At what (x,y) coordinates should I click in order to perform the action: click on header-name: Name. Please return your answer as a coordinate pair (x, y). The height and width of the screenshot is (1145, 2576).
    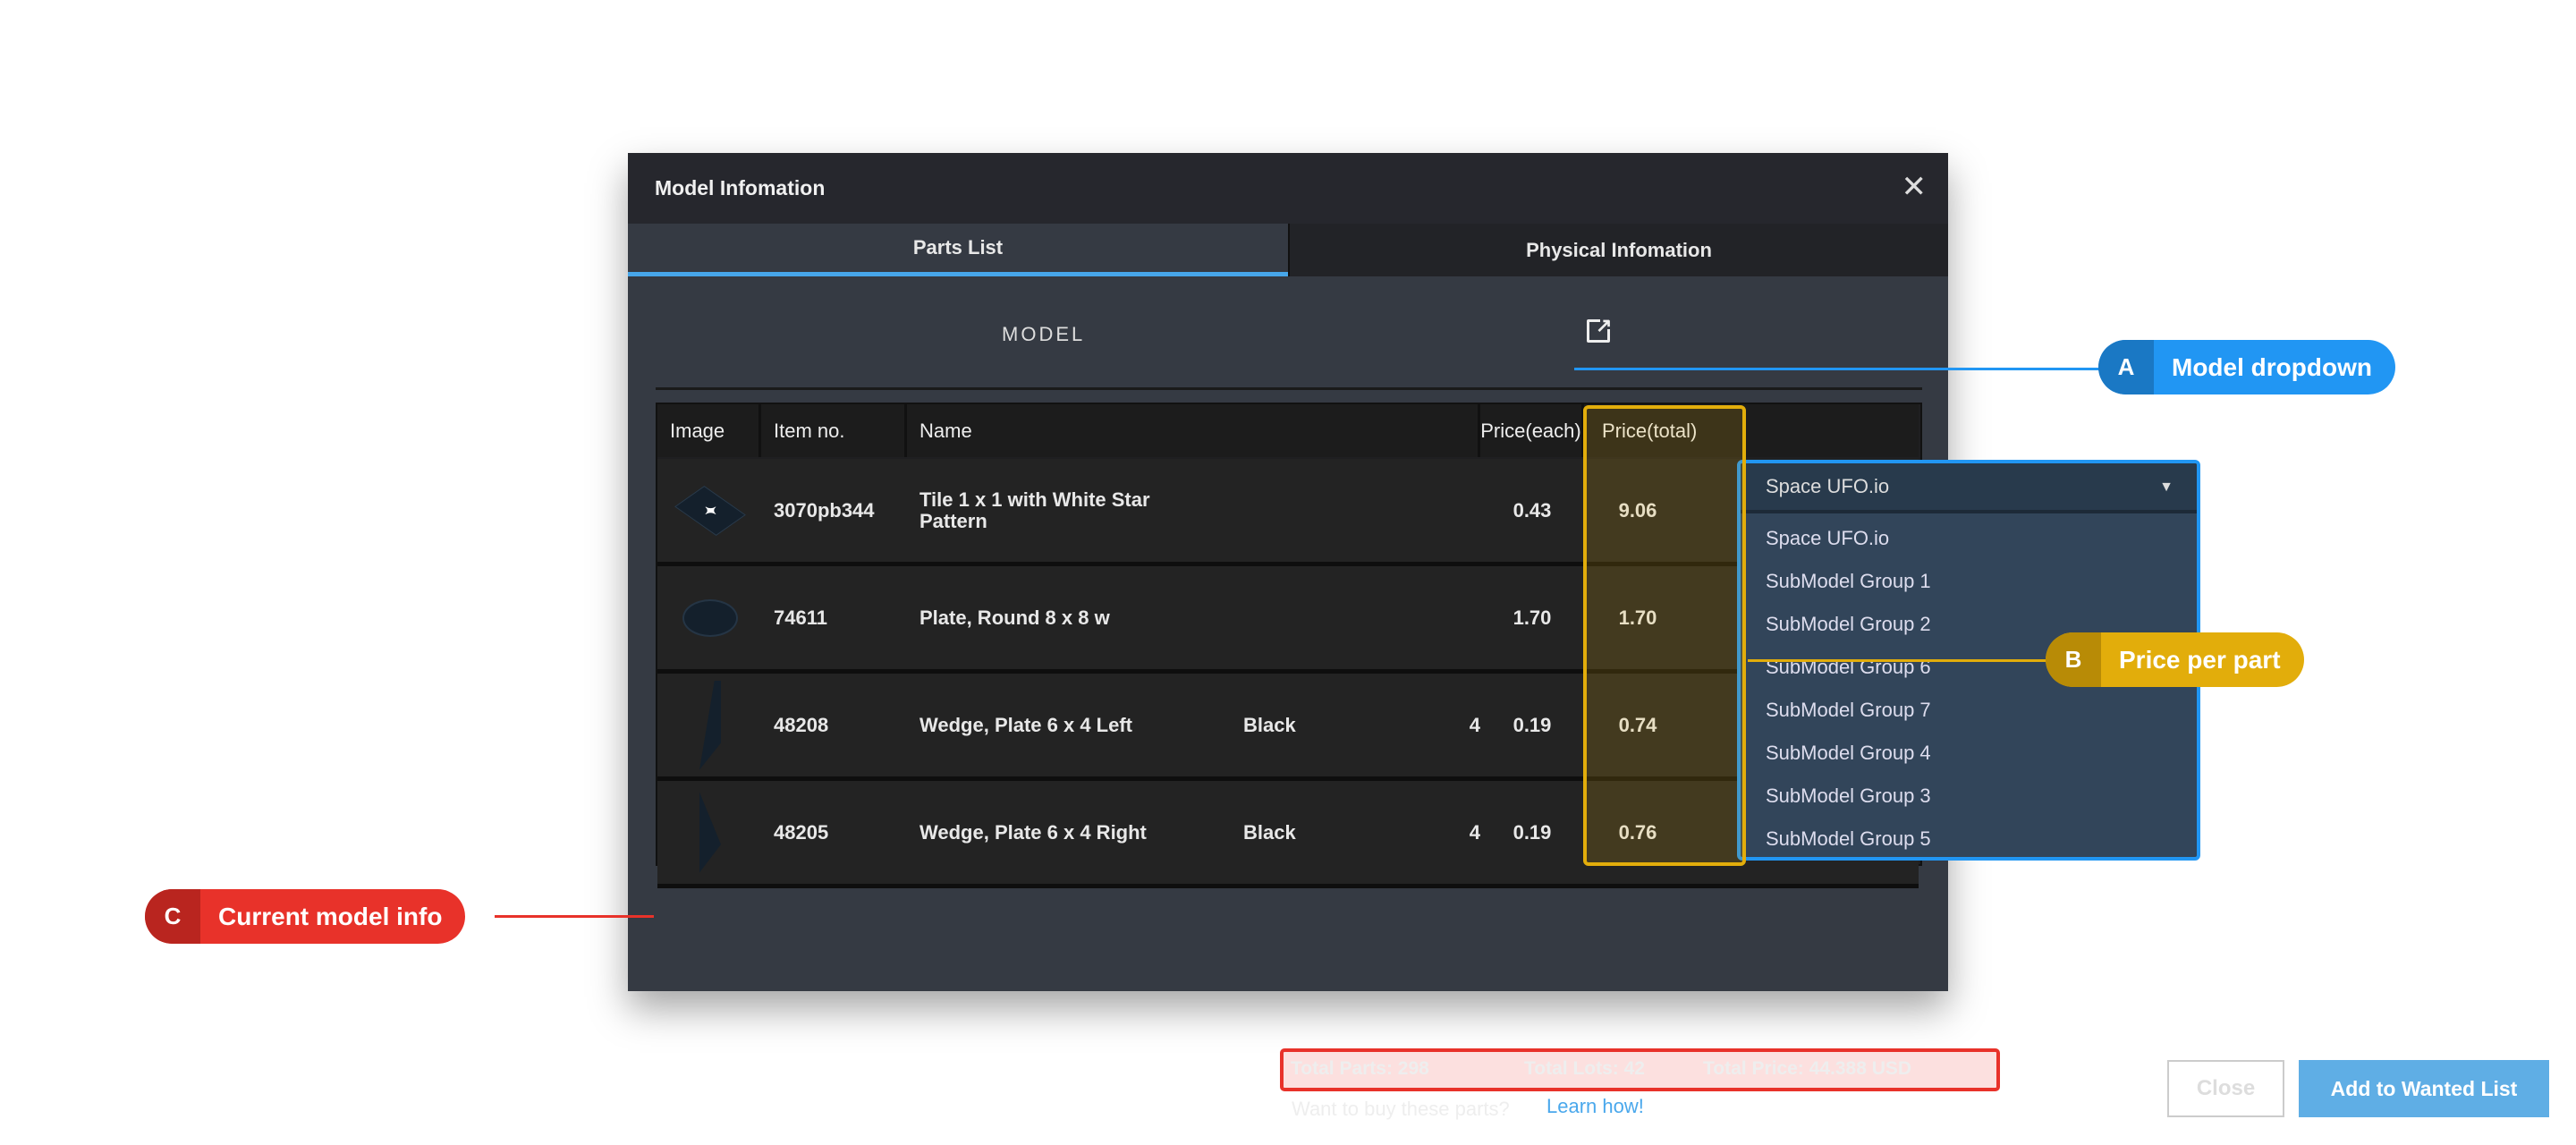
    Looking at the image, I should click on (1193, 430).